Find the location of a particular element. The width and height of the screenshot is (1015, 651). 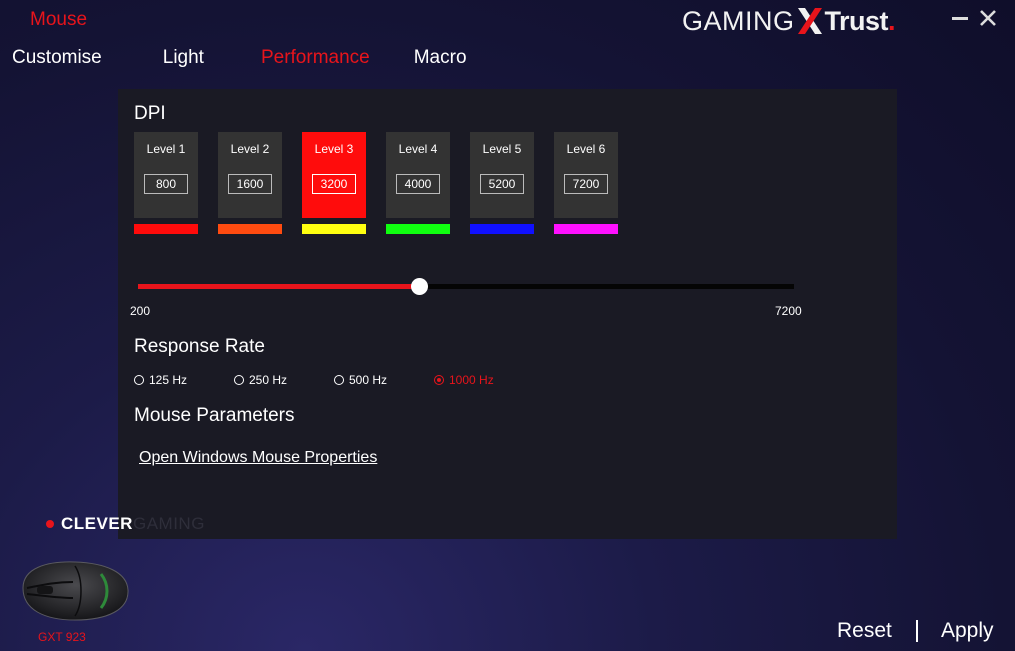

dpi-level-label: Level 6 is located at coordinates (586, 149).